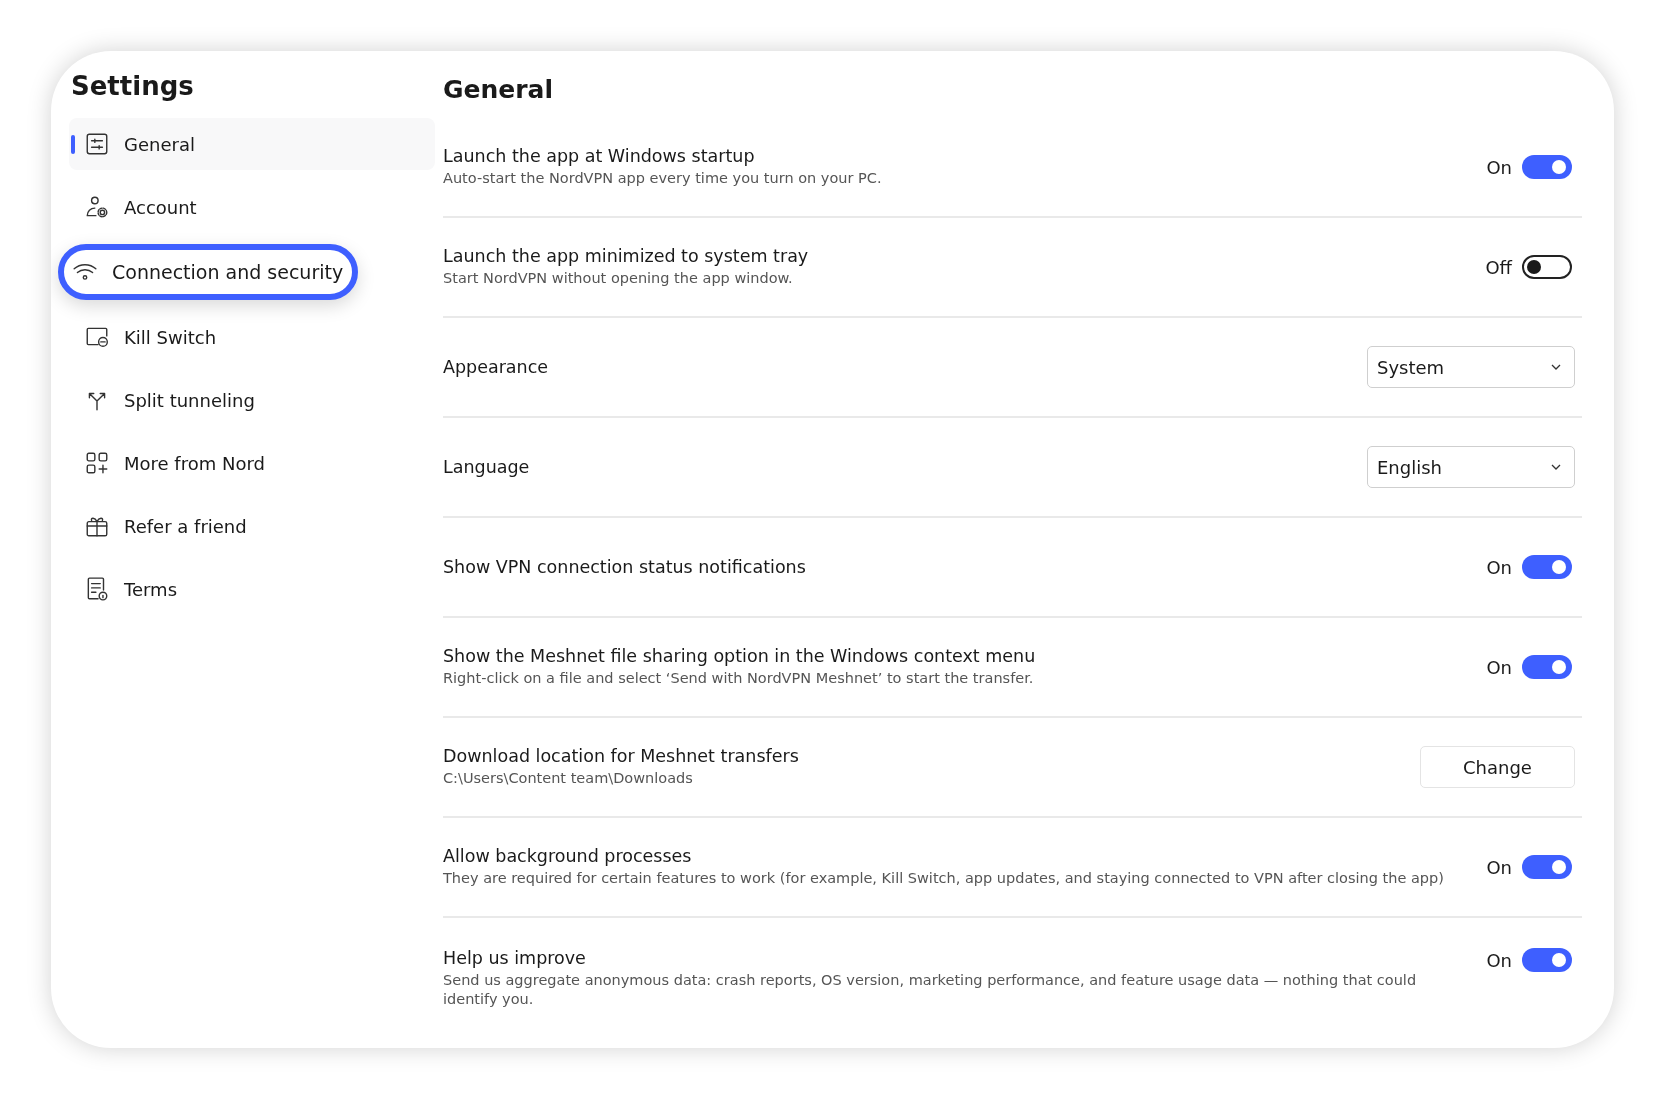 This screenshot has width=1665, height=1099. I want to click on setting-description: Start NordVPN without opening the app window., so click(618, 278).